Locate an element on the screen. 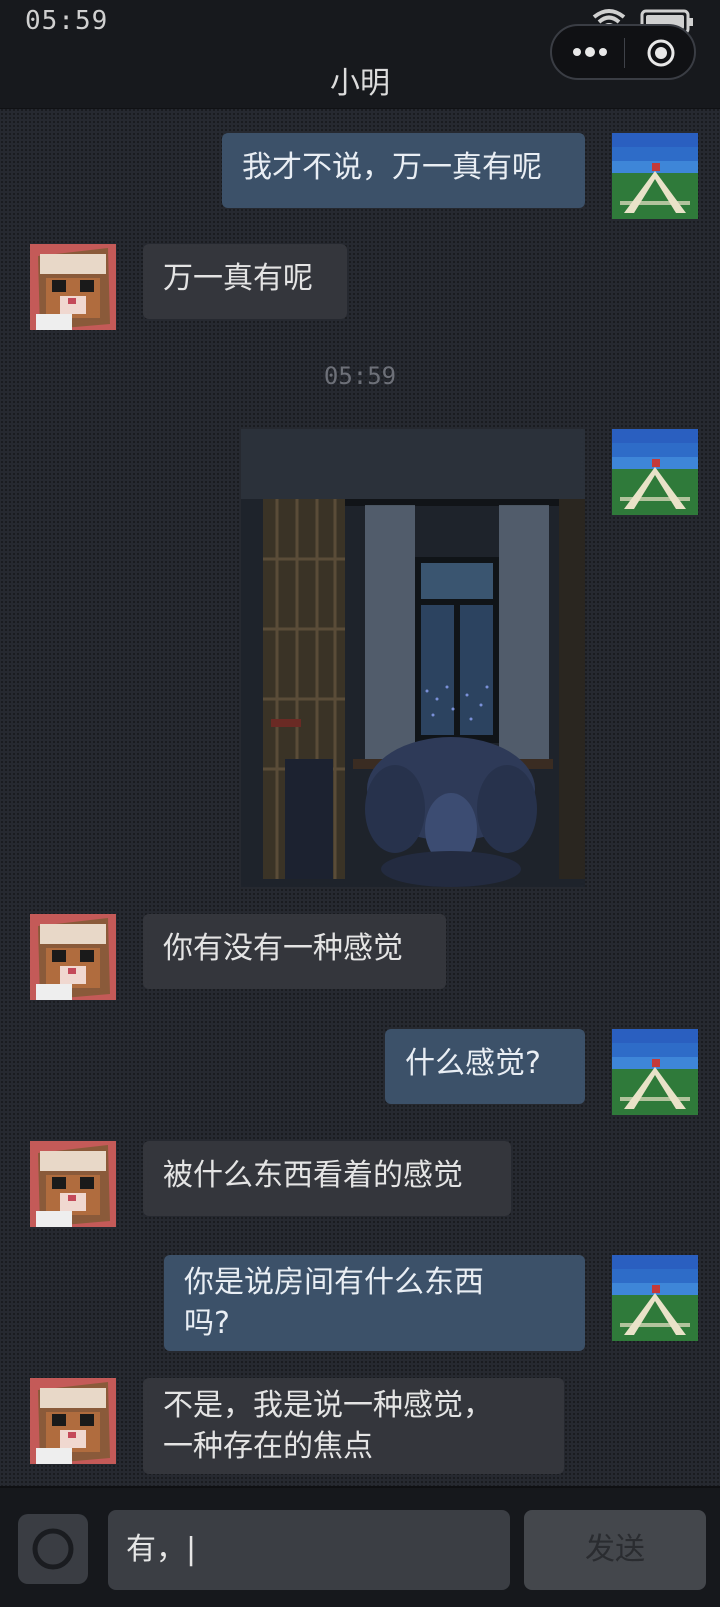 The width and height of the screenshot is (720, 1607). message-input: 有，| is located at coordinates (309, 1550).